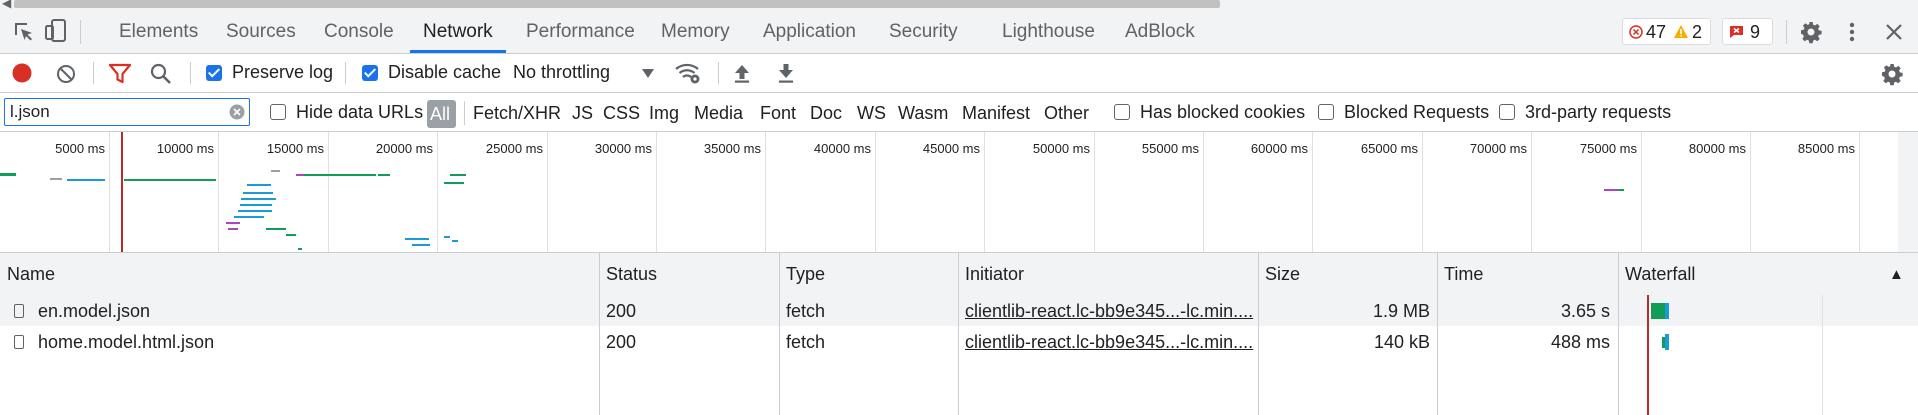  Describe the element at coordinates (441, 114) in the screenshot. I see `type-filter-all: All` at that location.